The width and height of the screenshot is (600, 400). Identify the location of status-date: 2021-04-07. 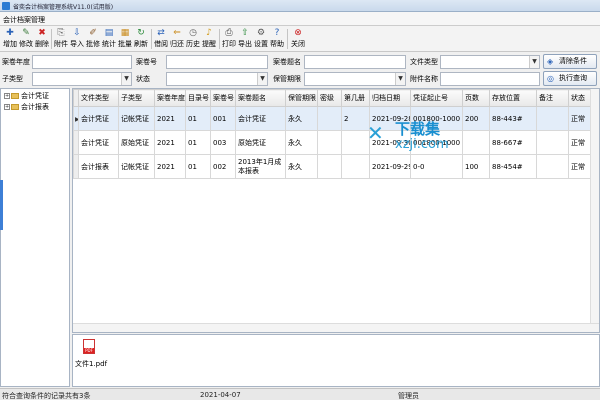
(220, 395).